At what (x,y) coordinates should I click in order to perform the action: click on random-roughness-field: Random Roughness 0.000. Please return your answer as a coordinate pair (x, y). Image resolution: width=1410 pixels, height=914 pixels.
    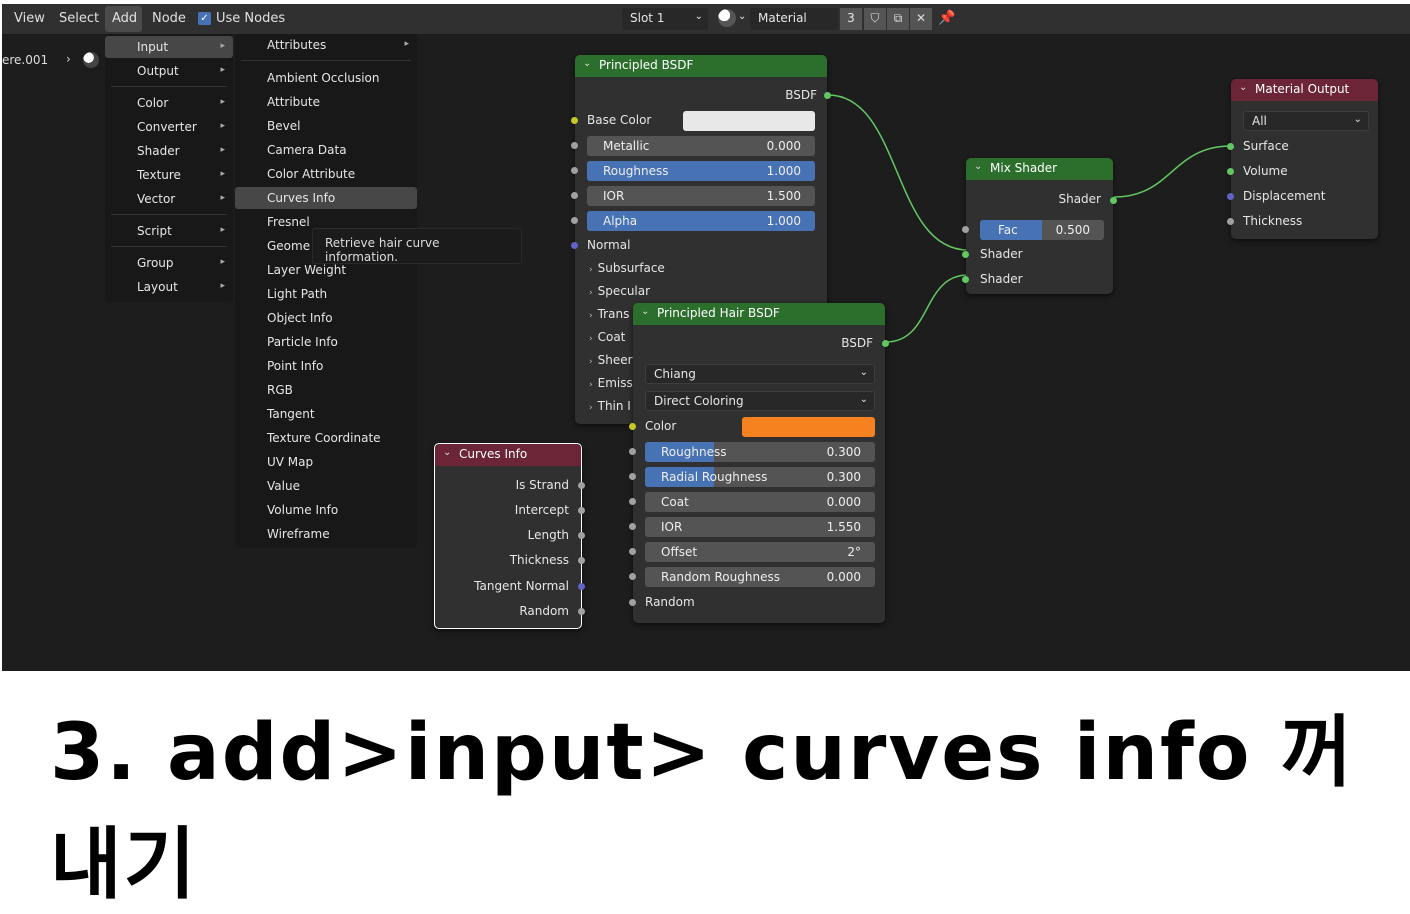
    Looking at the image, I should click on (760, 577).